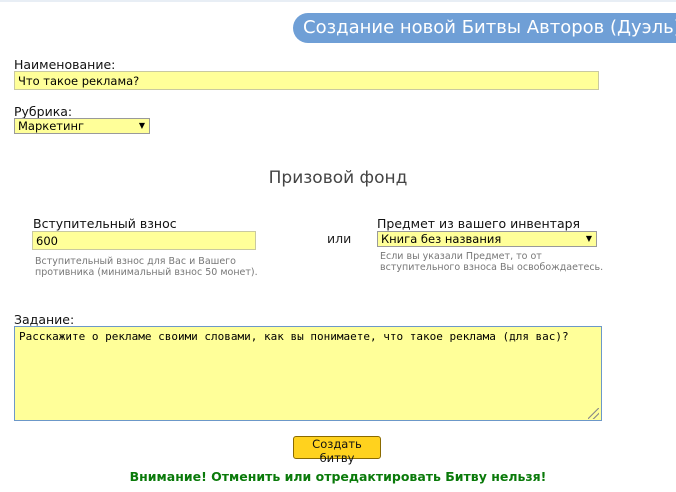 The width and height of the screenshot is (676, 492). I want to click on top-border, so click(338, 1).